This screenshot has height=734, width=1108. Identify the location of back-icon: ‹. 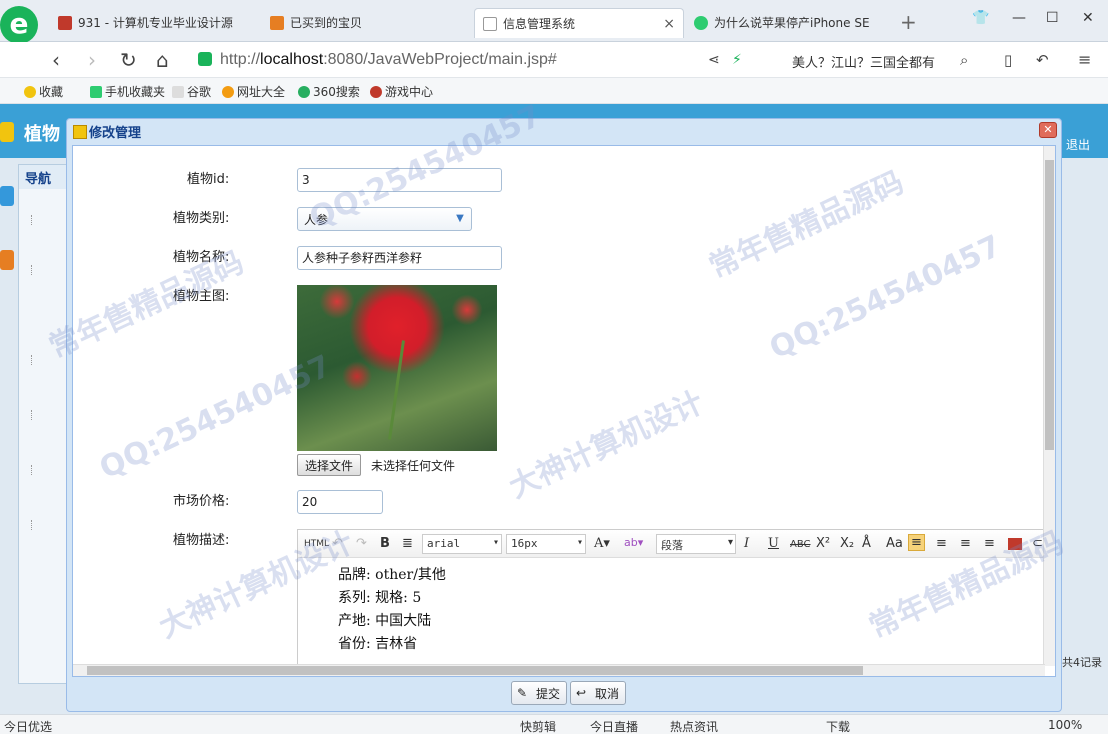
(56, 60).